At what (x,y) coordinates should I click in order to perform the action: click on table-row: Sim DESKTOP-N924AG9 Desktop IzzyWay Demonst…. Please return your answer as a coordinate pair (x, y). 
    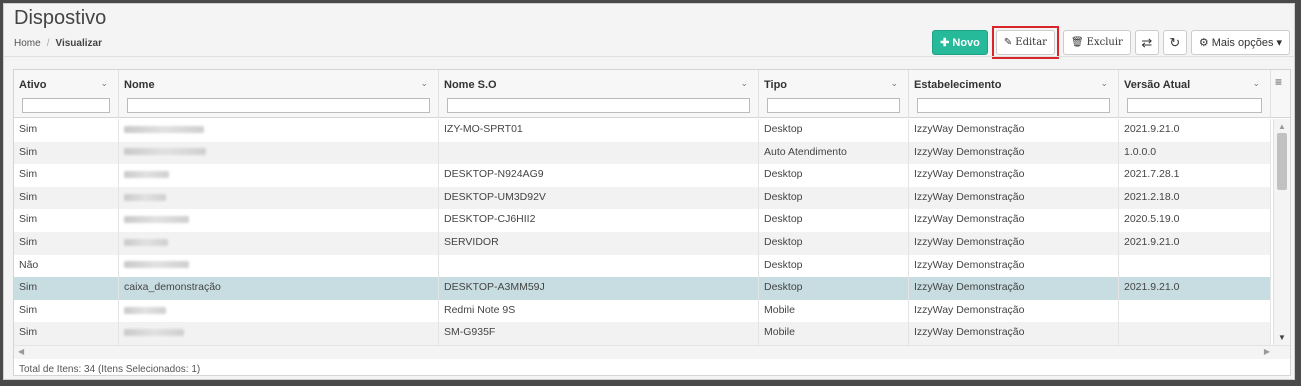
    Looking at the image, I should click on (642, 175).